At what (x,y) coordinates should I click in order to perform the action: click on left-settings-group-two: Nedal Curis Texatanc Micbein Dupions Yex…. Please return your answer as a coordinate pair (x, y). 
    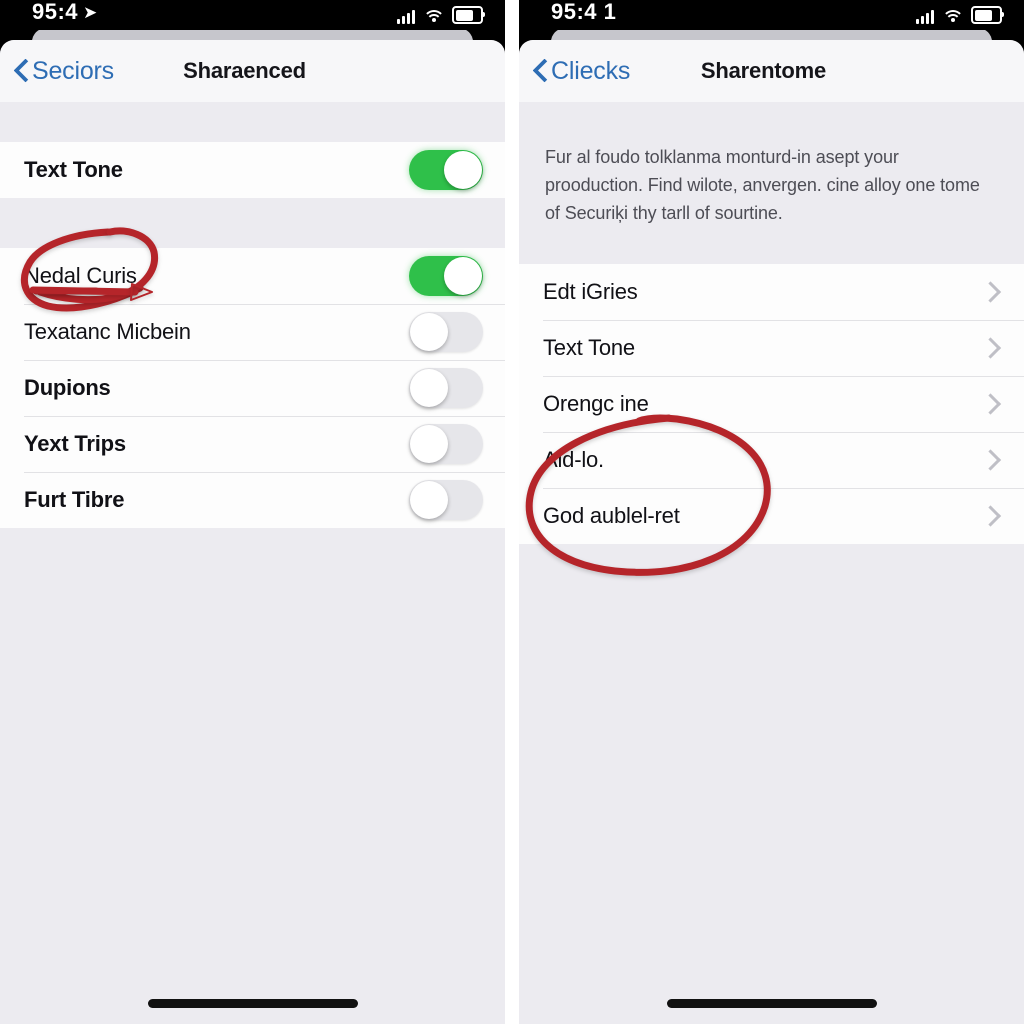
    Looking at the image, I should click on (252, 388).